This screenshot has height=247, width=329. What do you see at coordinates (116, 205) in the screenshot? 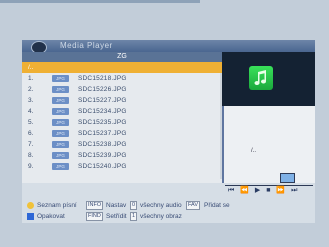
I see `legend-setup: Nastav` at bounding box center [116, 205].